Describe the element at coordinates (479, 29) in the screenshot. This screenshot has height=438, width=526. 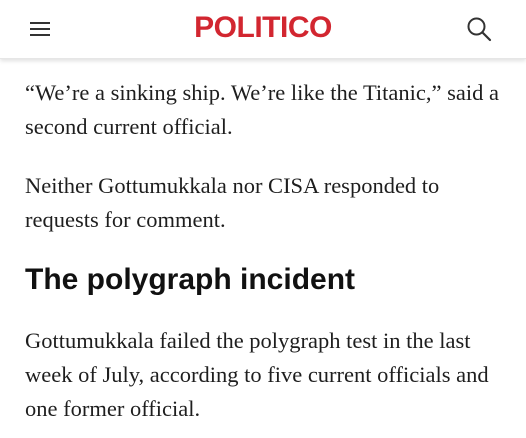
I see `search-icon` at that location.